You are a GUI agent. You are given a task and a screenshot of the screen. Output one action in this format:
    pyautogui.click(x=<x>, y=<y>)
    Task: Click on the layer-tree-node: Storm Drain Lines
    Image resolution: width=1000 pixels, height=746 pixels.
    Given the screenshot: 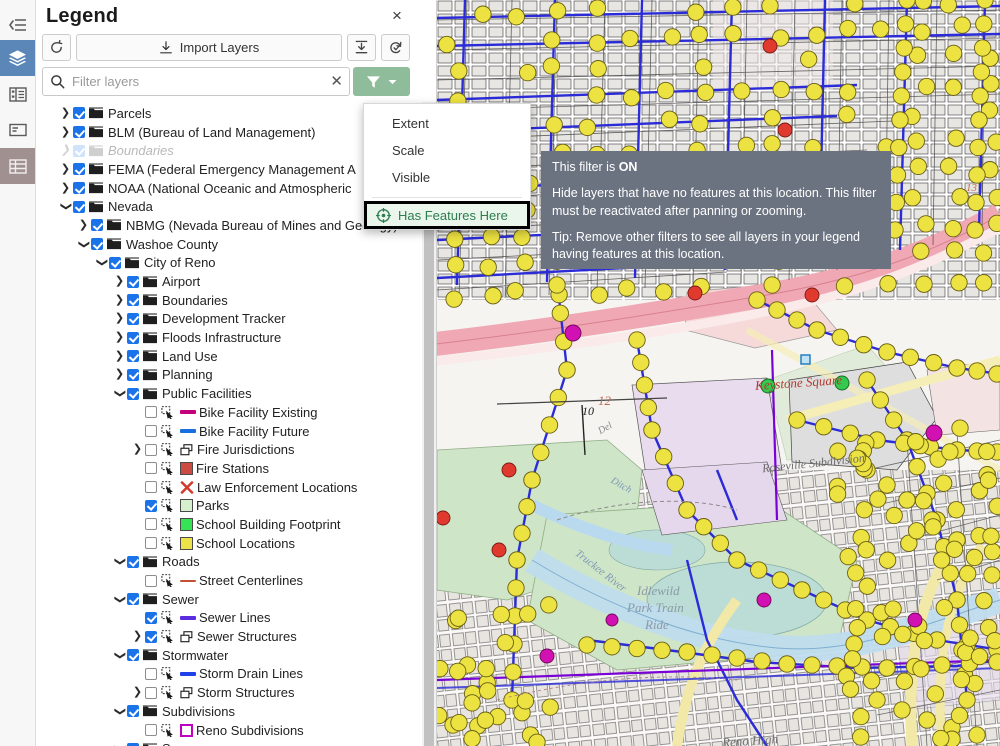 What is the action you would take?
    pyautogui.click(x=229, y=674)
    